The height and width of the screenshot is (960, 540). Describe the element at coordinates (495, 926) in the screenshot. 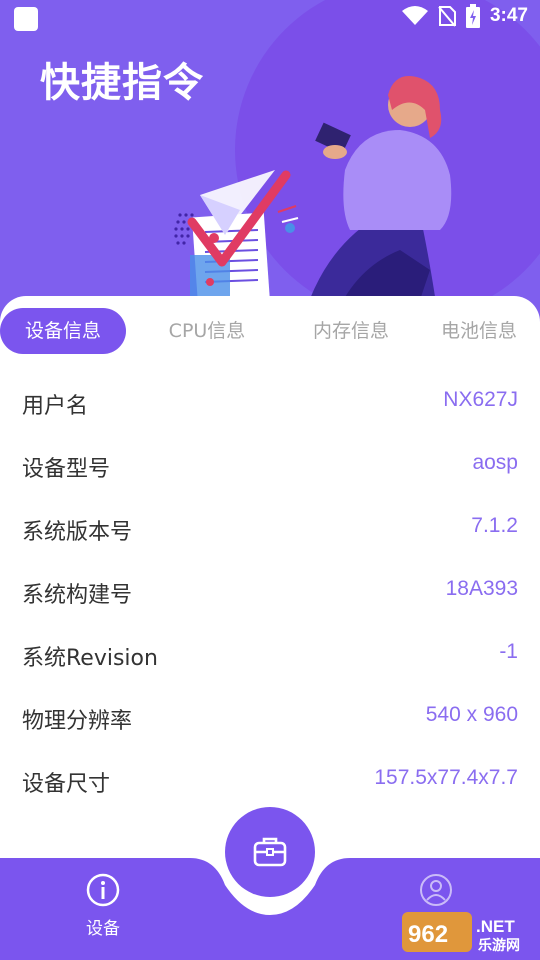

I see `svg-text: .NET` at that location.